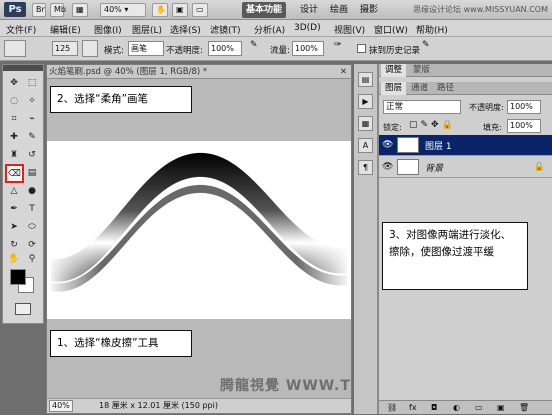  I want to click on flow-input: 100%, so click(308, 48).